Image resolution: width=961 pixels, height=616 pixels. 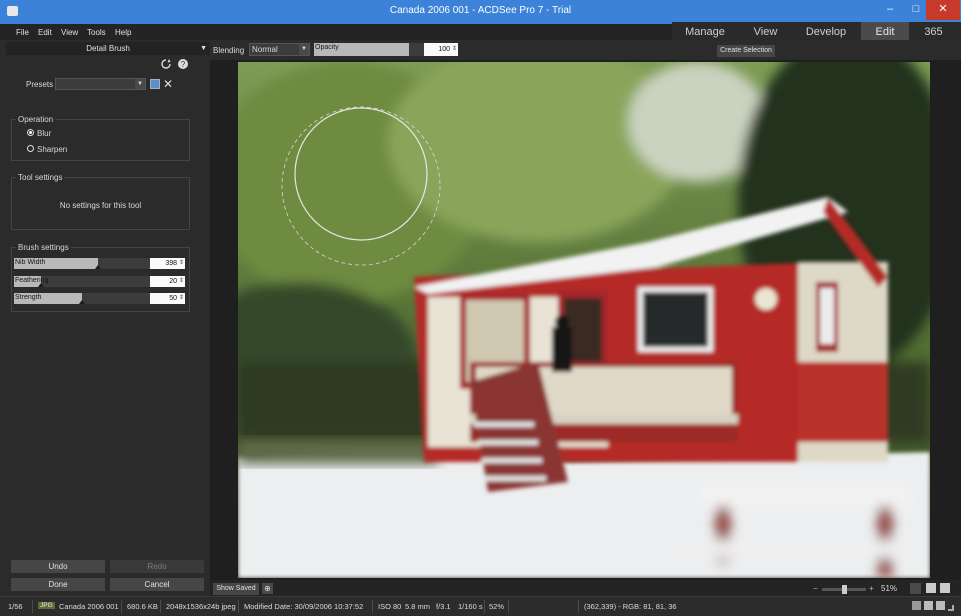 What do you see at coordinates (100, 84) in the screenshot?
I see `presets-select: ▼` at bounding box center [100, 84].